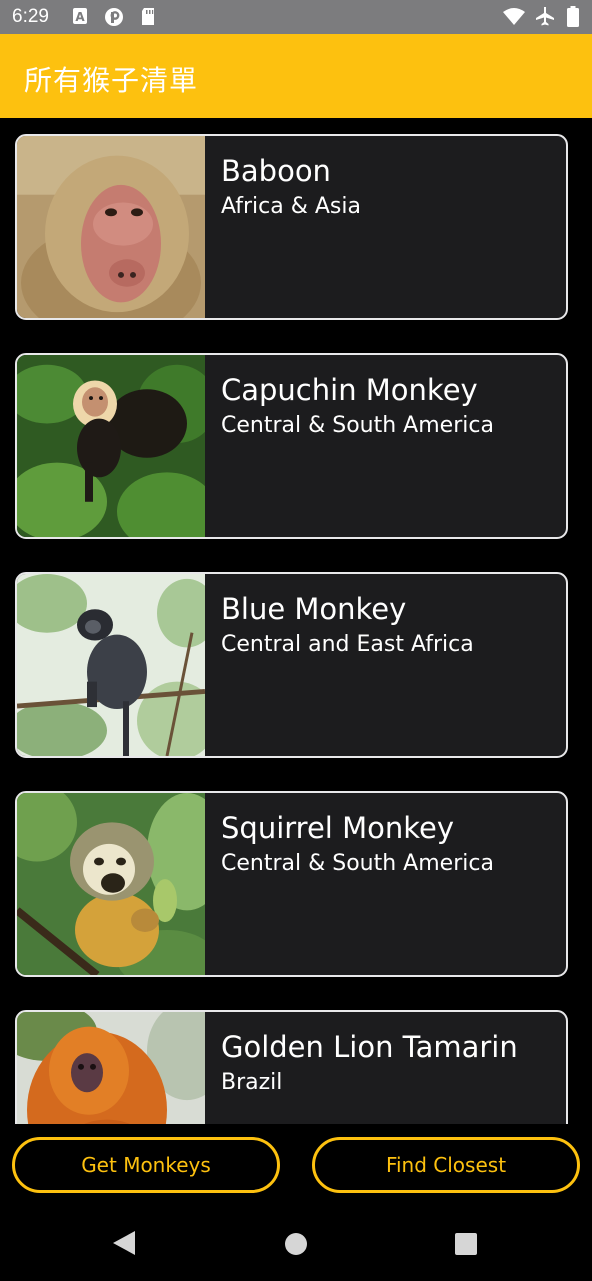 The height and width of the screenshot is (1281, 592). I want to click on back-icon, so click(124, 1243).